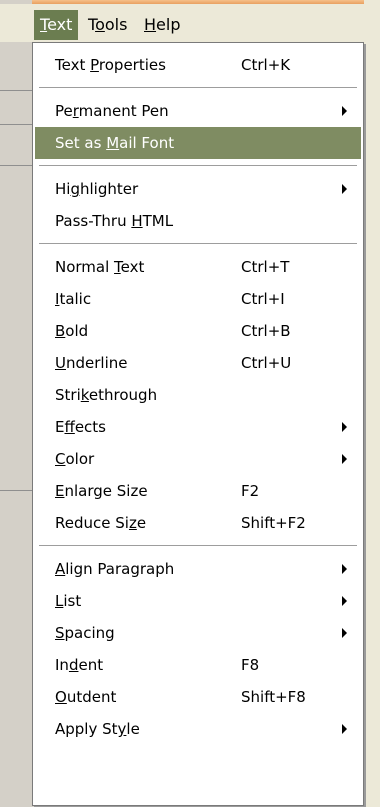  What do you see at coordinates (158, 221) in the screenshot?
I see `label-text: TML` at bounding box center [158, 221].